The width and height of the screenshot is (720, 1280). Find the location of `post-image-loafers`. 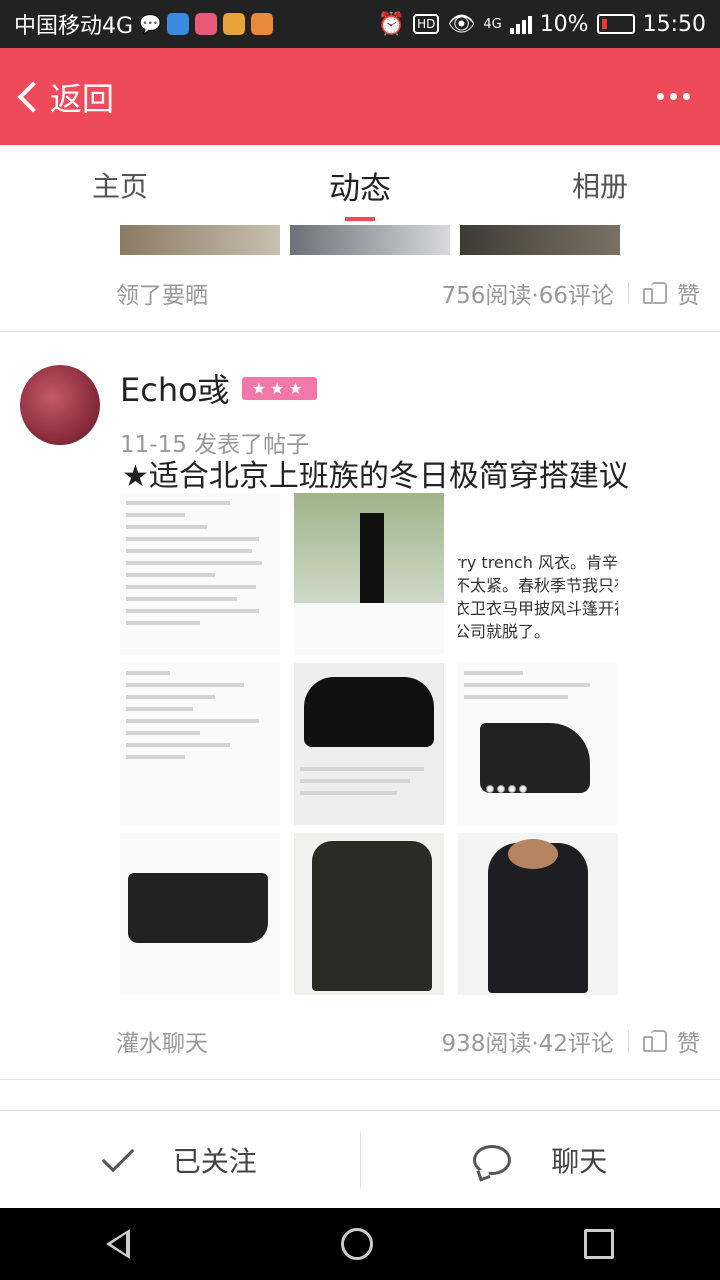

post-image-loafers is located at coordinates (369, 744).